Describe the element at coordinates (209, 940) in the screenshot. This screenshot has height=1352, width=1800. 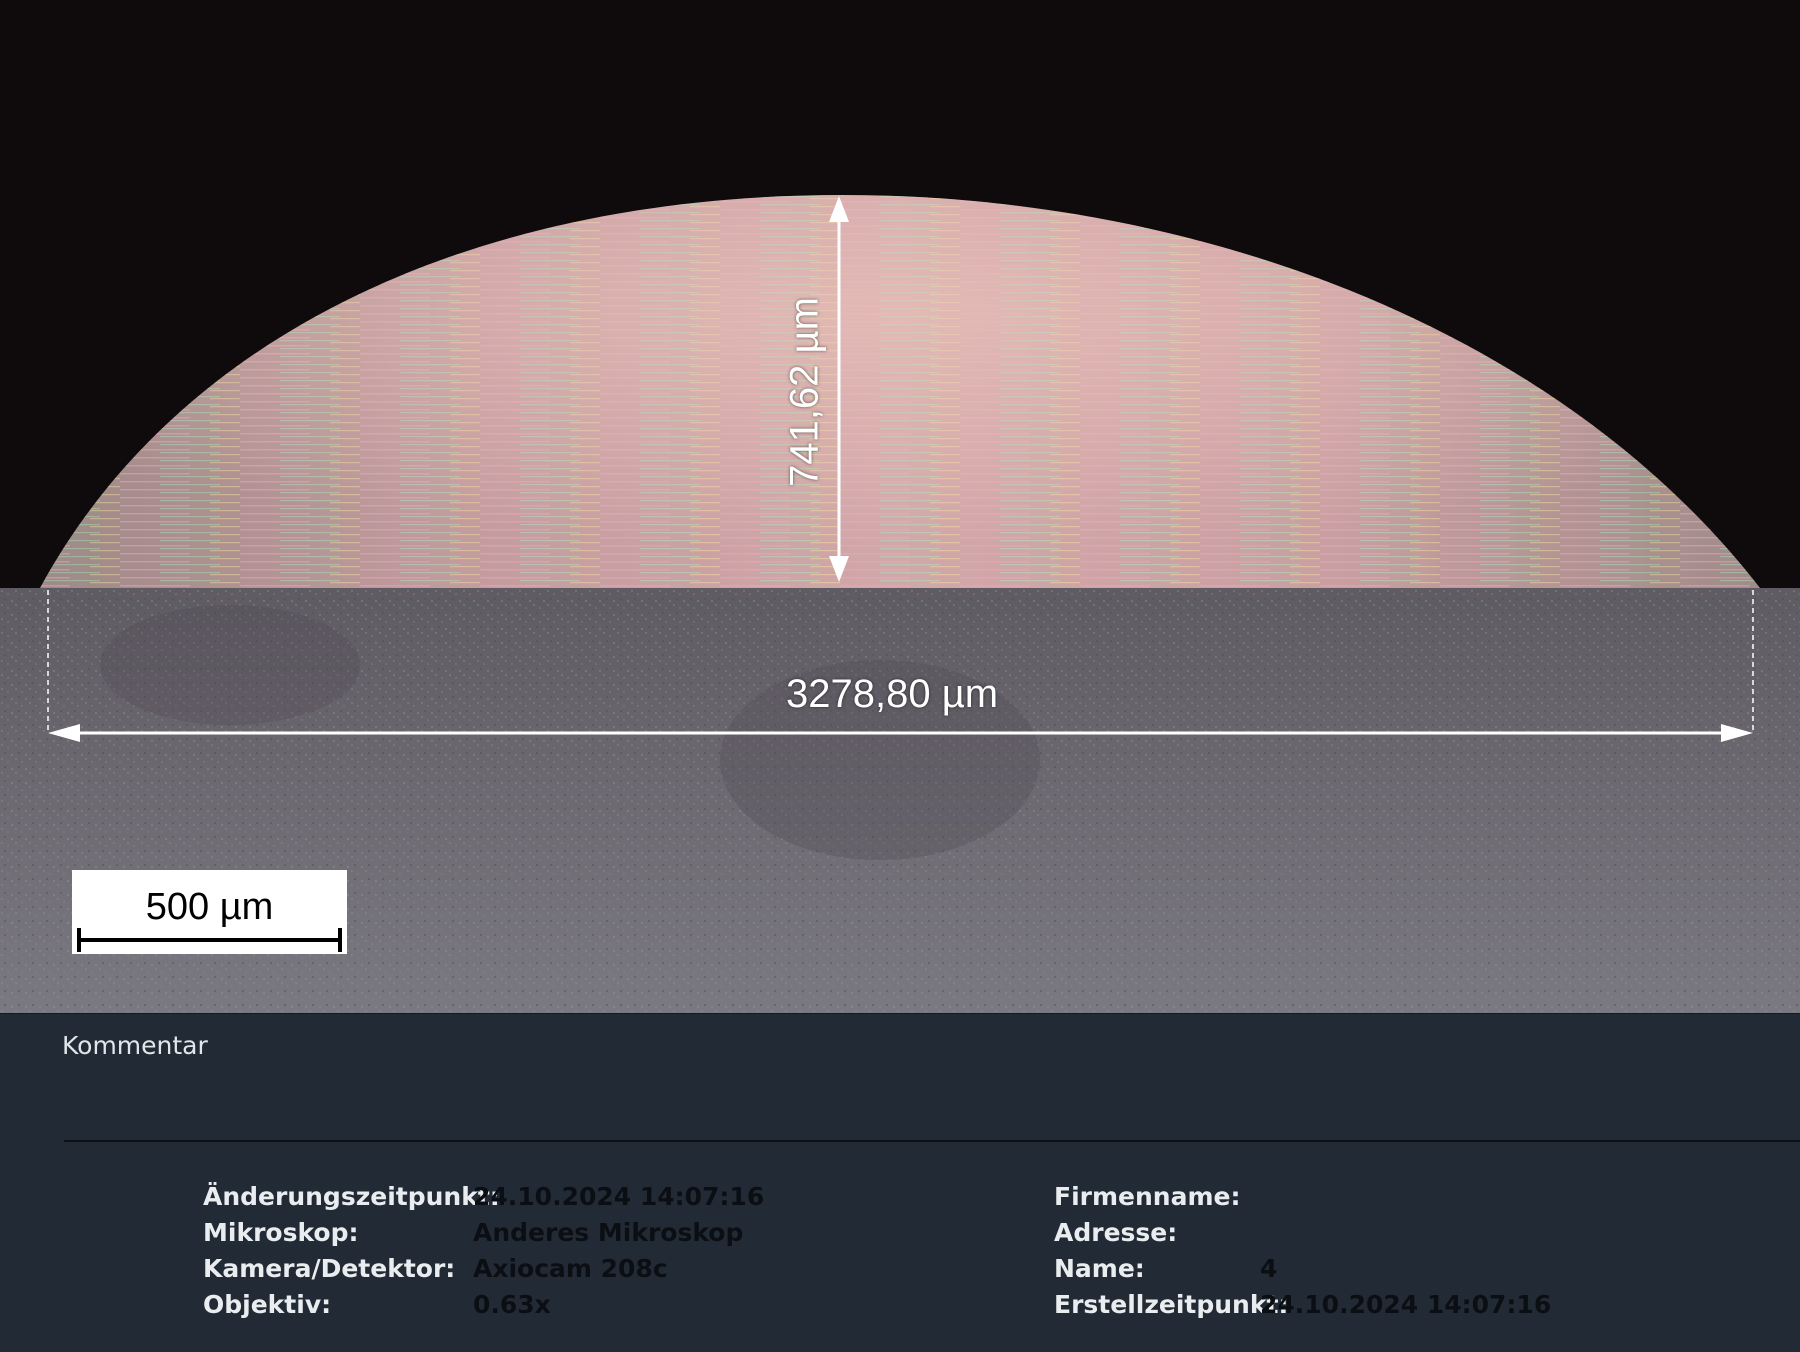
I see `scale-bar-line` at that location.